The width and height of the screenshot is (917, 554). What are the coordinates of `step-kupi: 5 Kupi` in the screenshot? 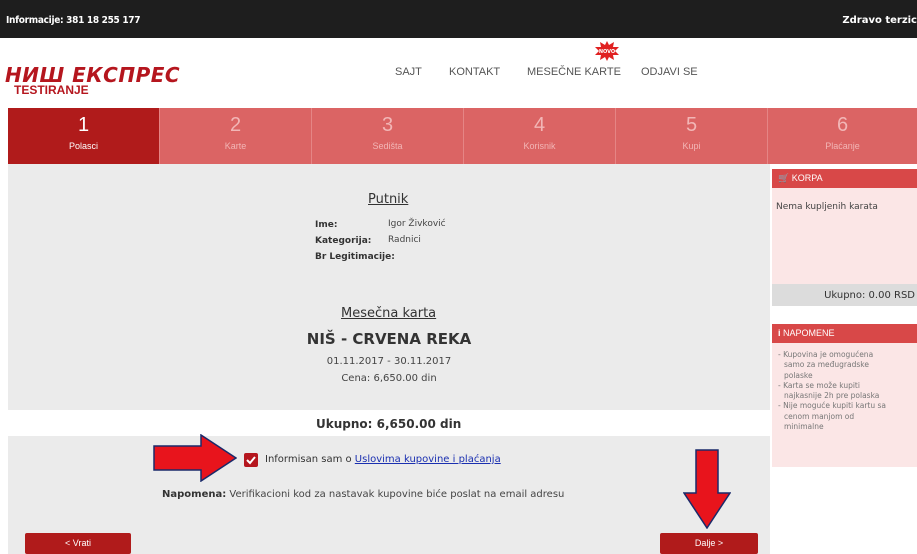 It's located at (692, 136).